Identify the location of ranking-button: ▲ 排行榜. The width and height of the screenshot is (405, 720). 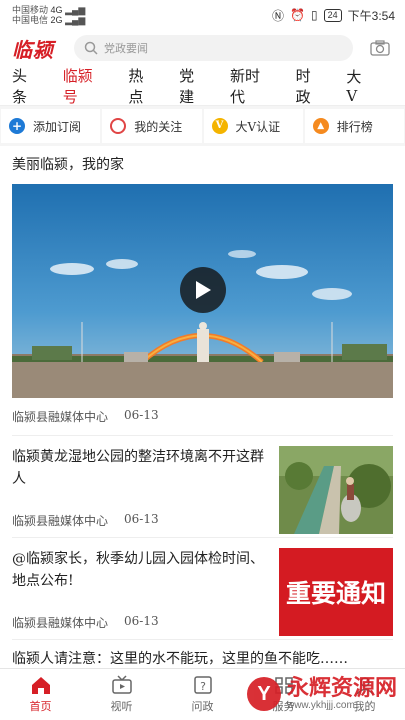
(354, 126).